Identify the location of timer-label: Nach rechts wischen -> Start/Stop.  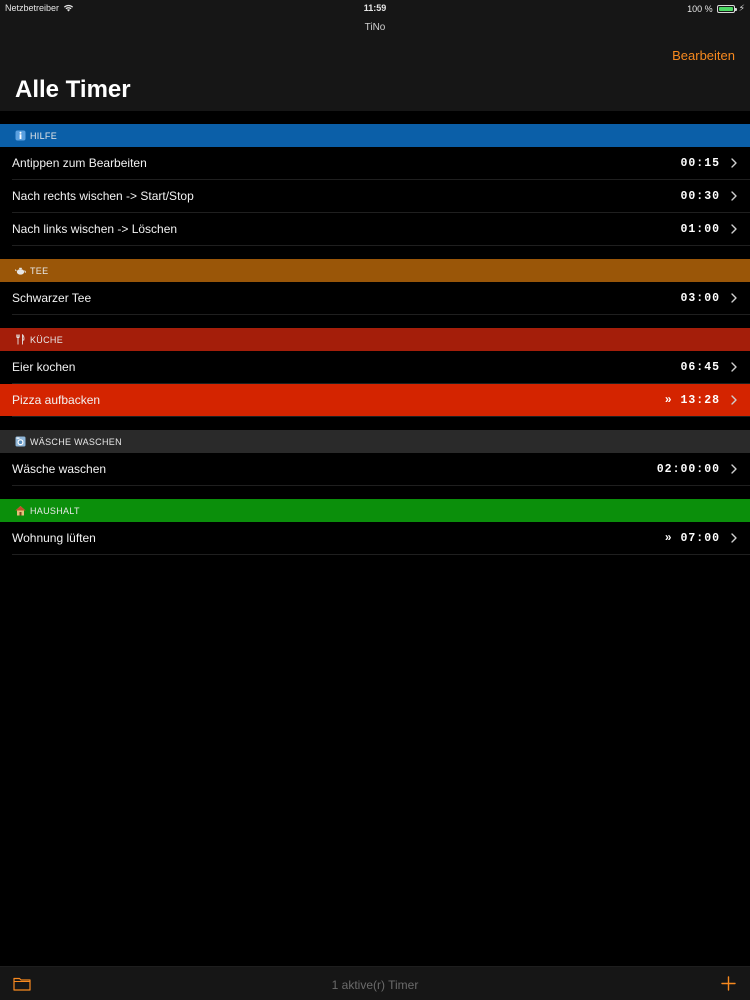
(103, 196).